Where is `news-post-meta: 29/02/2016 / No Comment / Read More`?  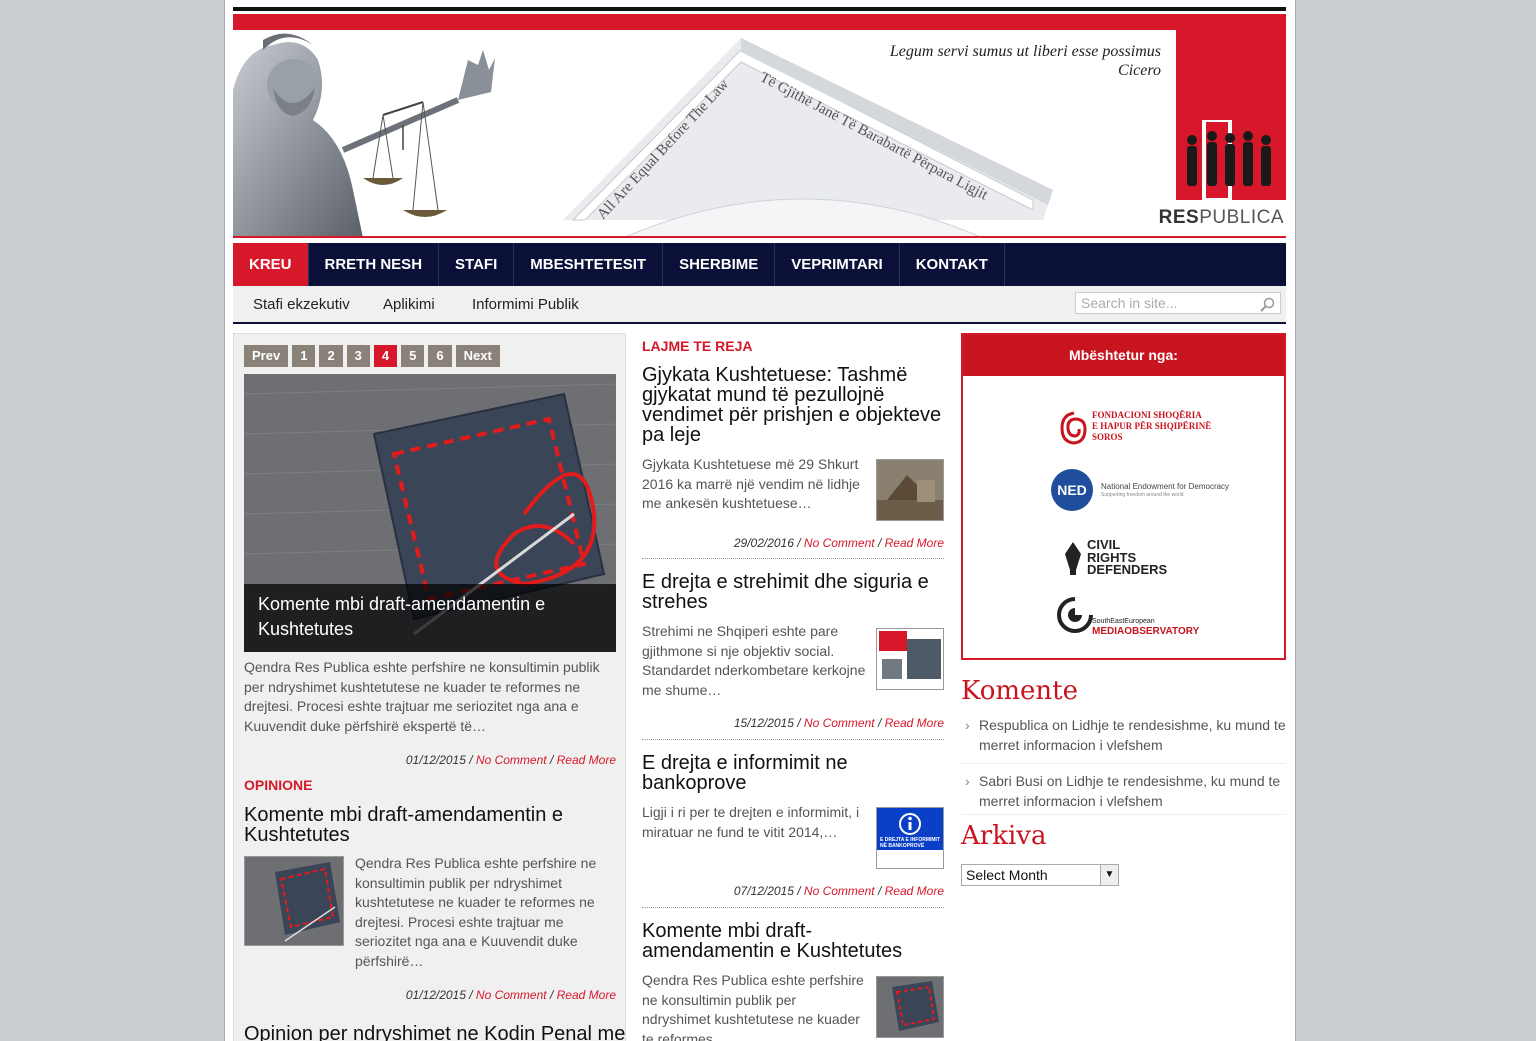
news-post-meta: 29/02/2016 / No Comment / Read More is located at coordinates (838, 543).